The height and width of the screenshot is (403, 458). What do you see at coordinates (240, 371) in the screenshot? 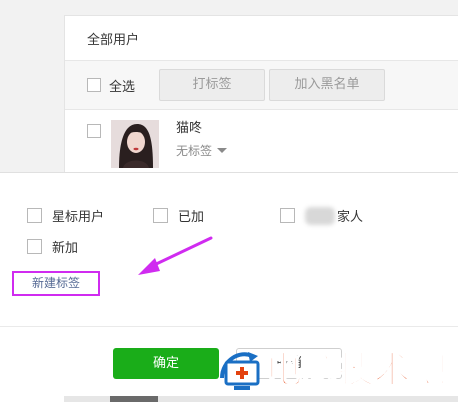
I see `watermark-logo-icon` at bounding box center [240, 371].